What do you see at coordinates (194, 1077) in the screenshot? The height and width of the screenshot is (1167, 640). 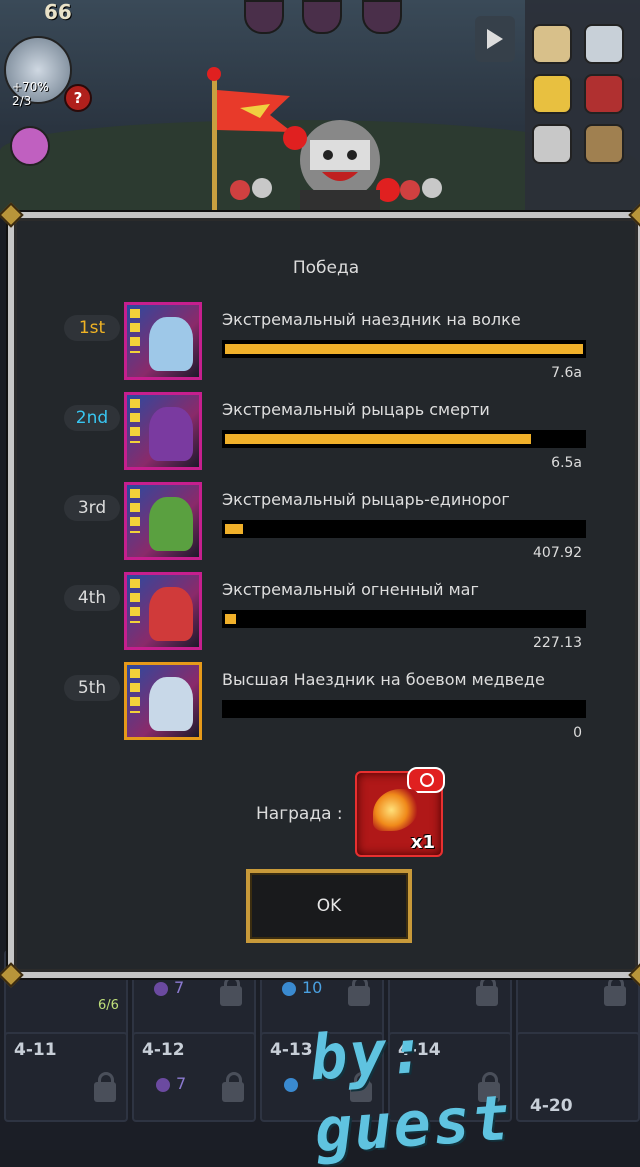 I see `stage-tile-4-12: 4-12 7` at bounding box center [194, 1077].